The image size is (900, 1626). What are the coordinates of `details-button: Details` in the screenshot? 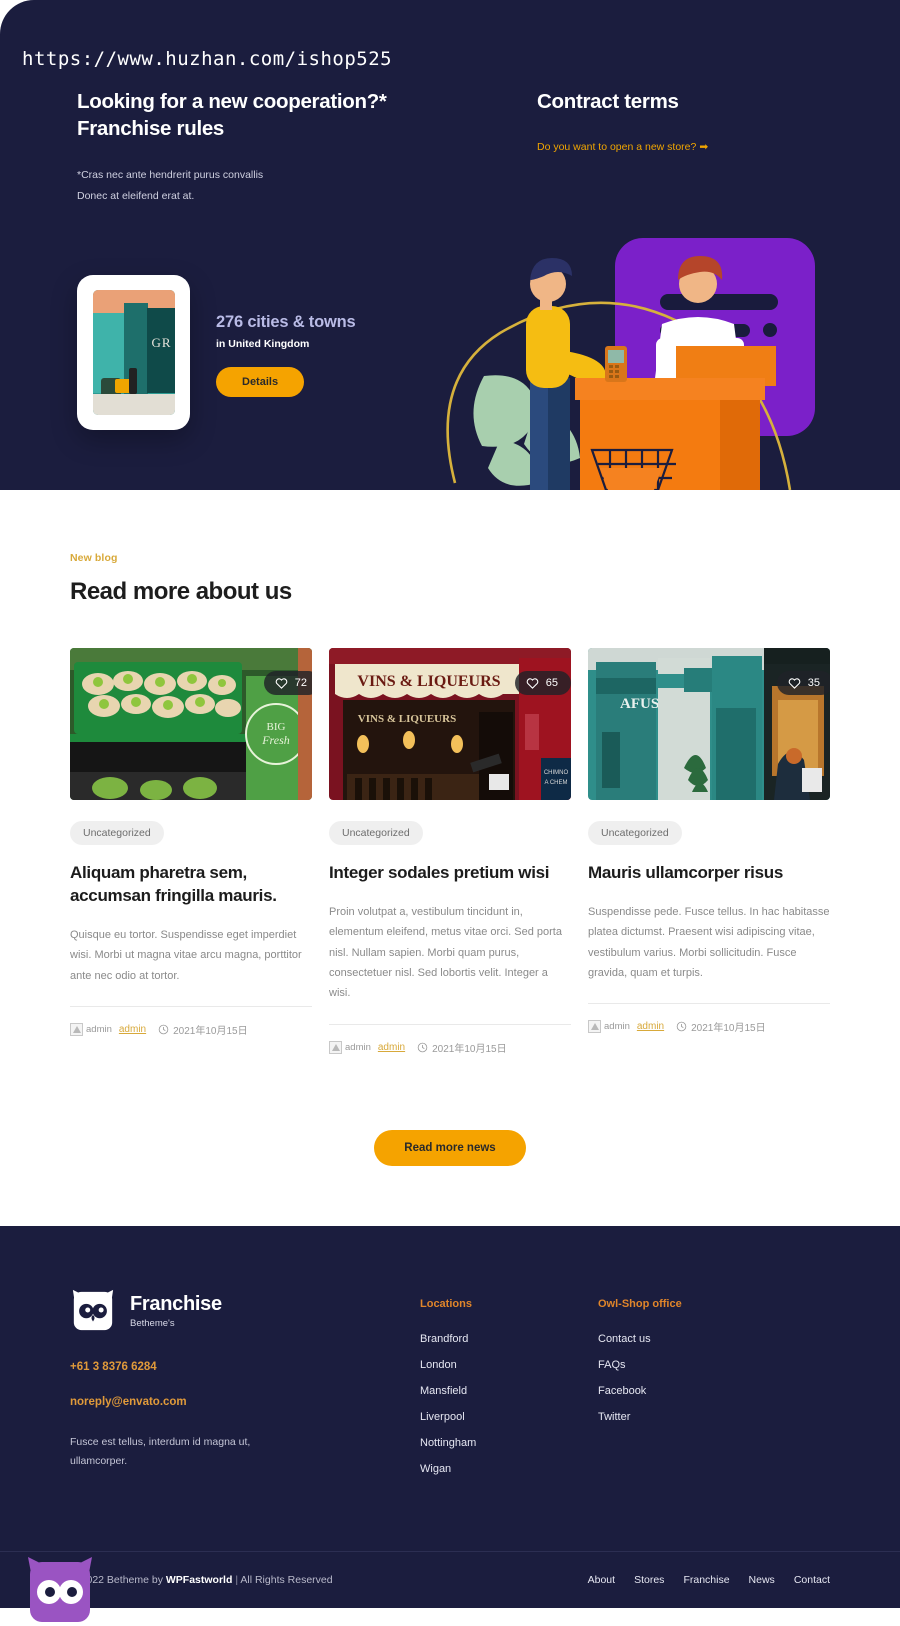 It's located at (260, 381).